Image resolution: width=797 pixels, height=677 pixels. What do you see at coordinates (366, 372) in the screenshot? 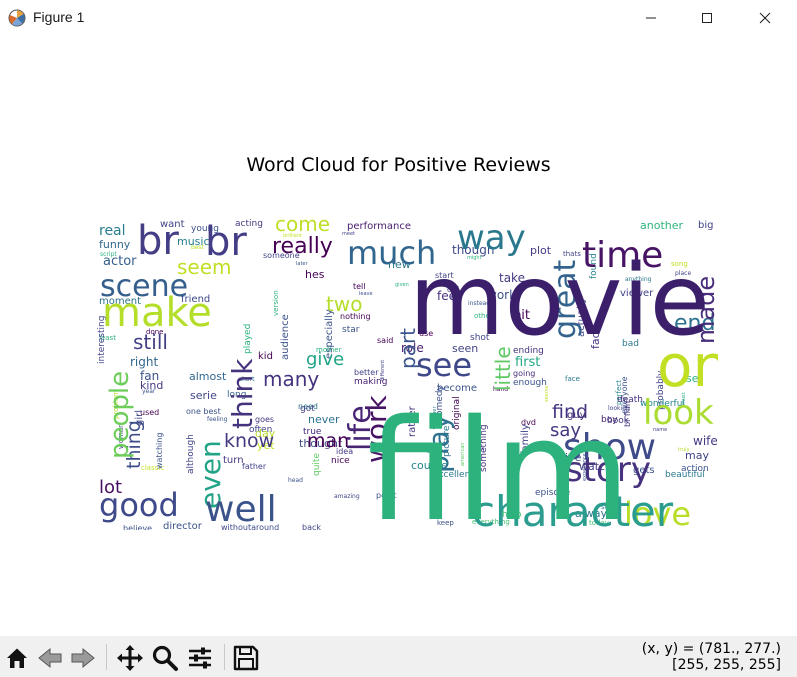
I see `word-better: better` at bounding box center [366, 372].